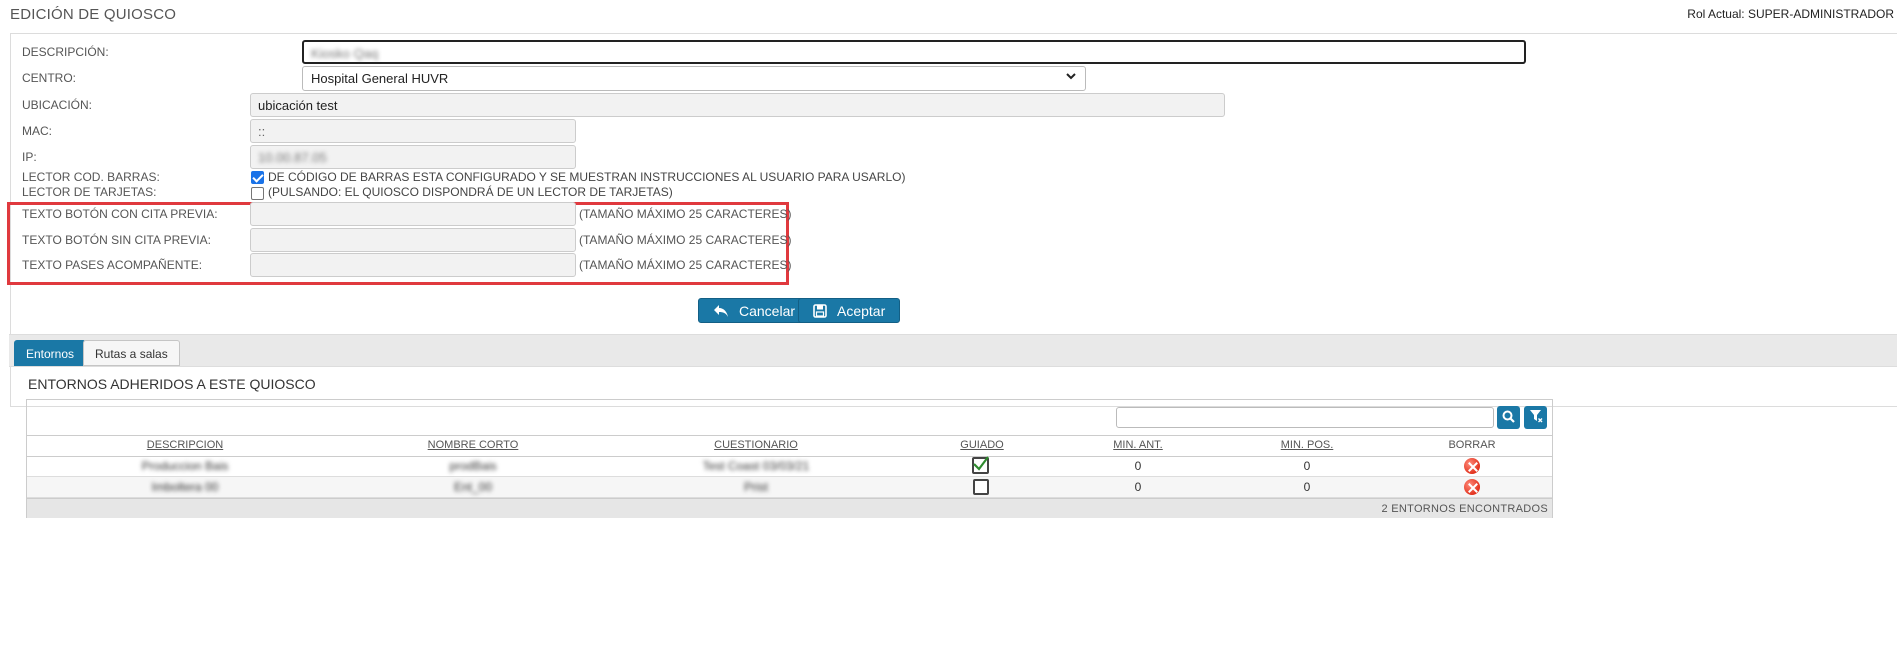 The height and width of the screenshot is (668, 1897). What do you see at coordinates (257, 193) in the screenshot?
I see `lector-tarjetas-checkbox` at bounding box center [257, 193].